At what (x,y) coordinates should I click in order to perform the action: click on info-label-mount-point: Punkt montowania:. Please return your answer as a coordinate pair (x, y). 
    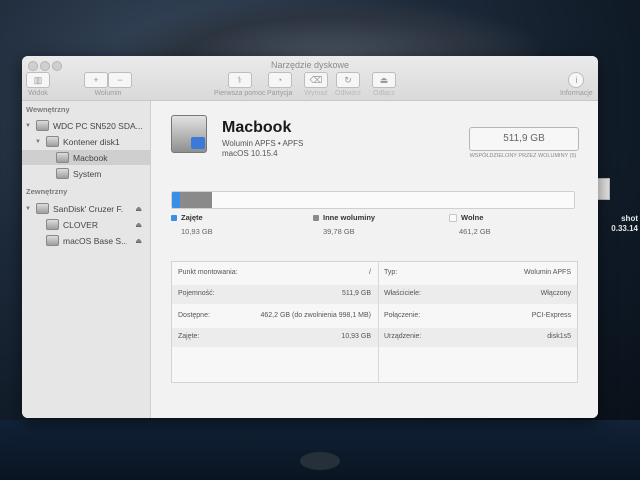
    Looking at the image, I should click on (208, 272).